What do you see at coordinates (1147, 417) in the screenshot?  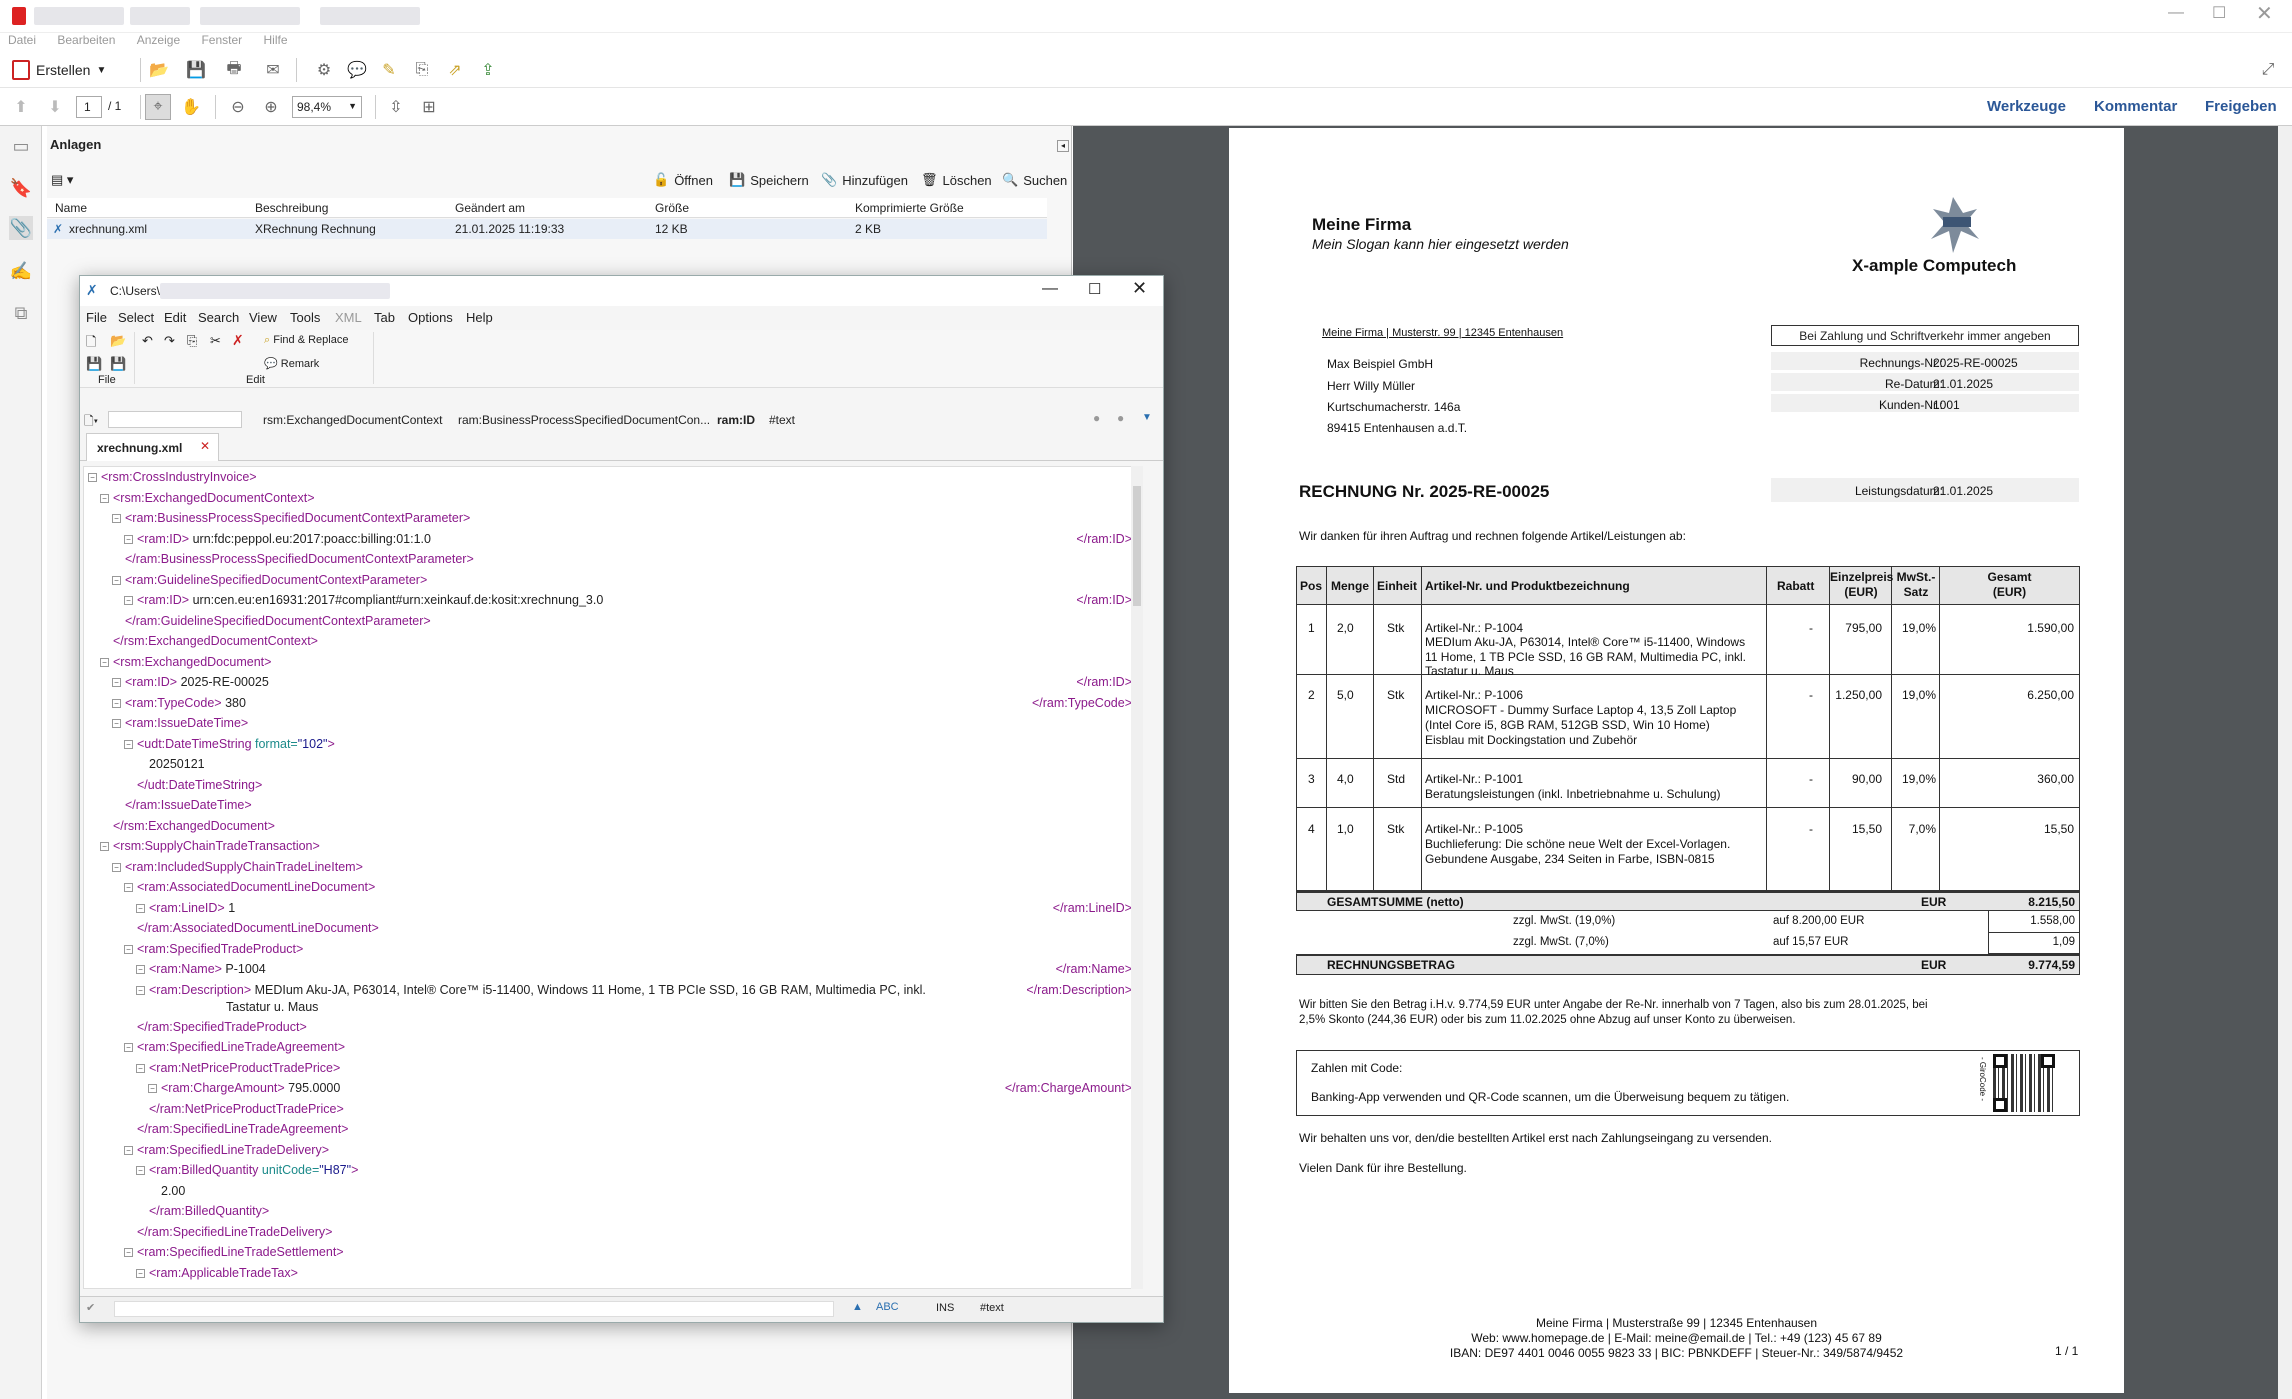 I see `chevron-down-icon: ▼` at bounding box center [1147, 417].